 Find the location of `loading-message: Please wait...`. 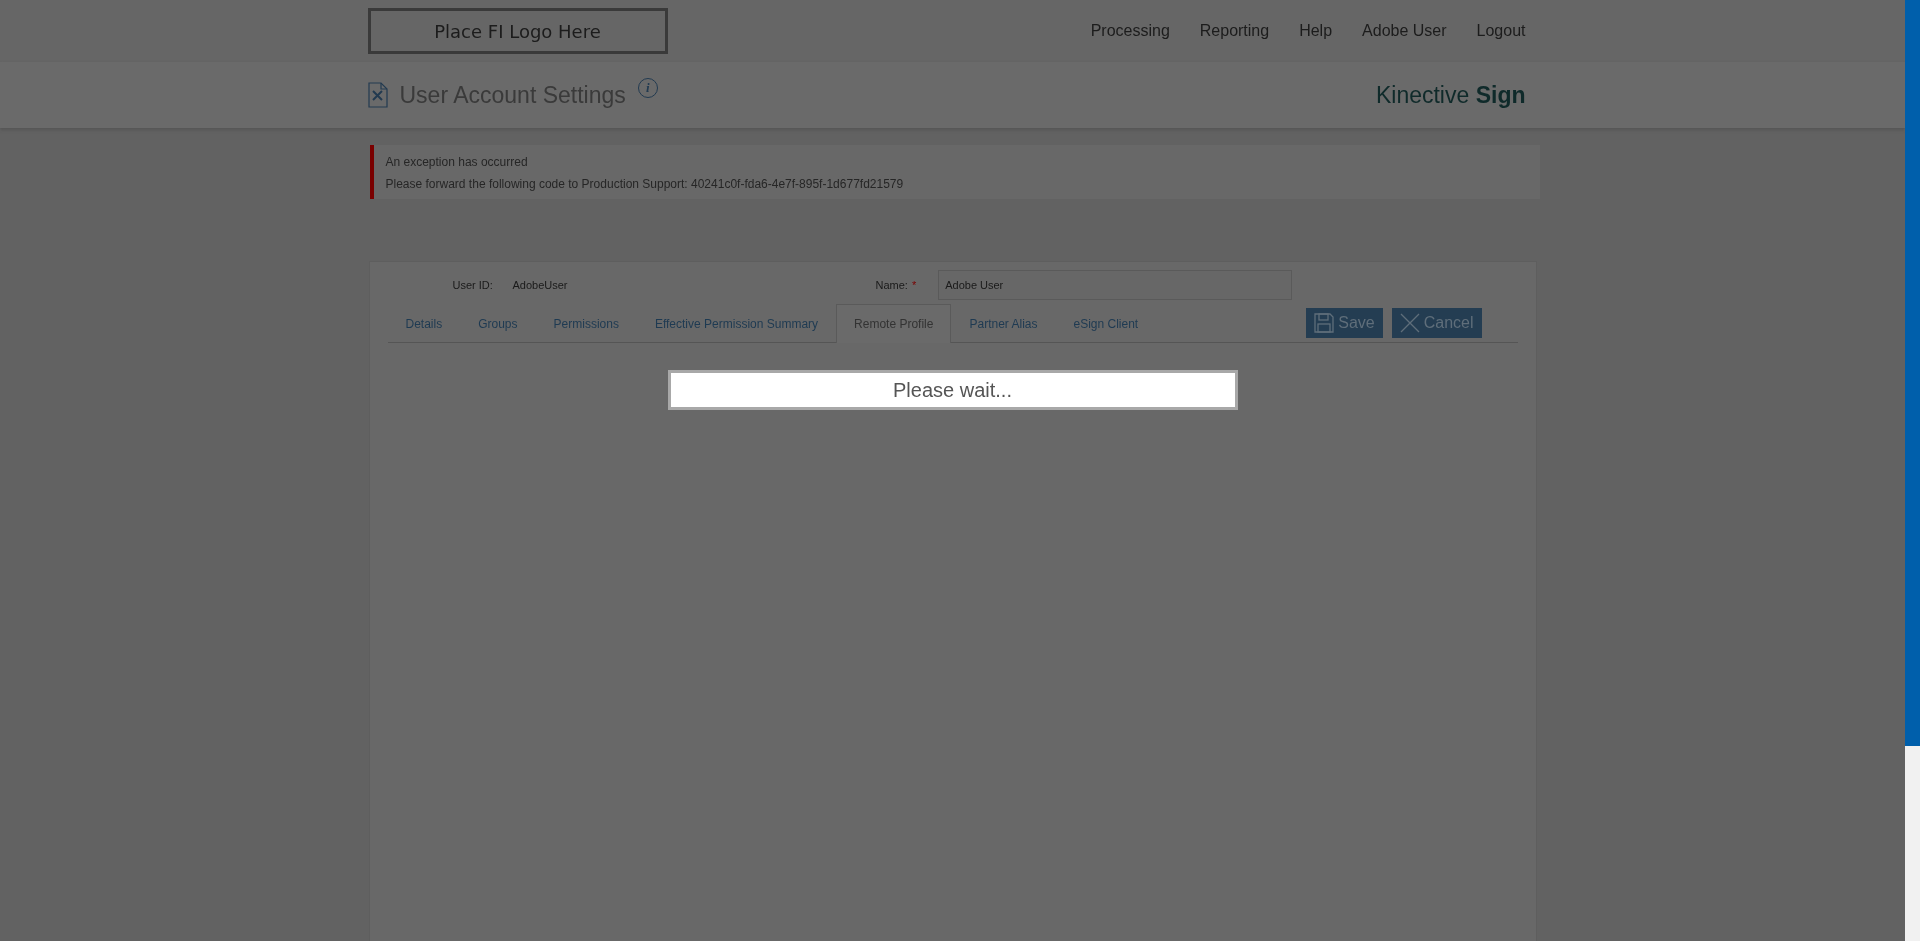

loading-message: Please wait... is located at coordinates (952, 390).